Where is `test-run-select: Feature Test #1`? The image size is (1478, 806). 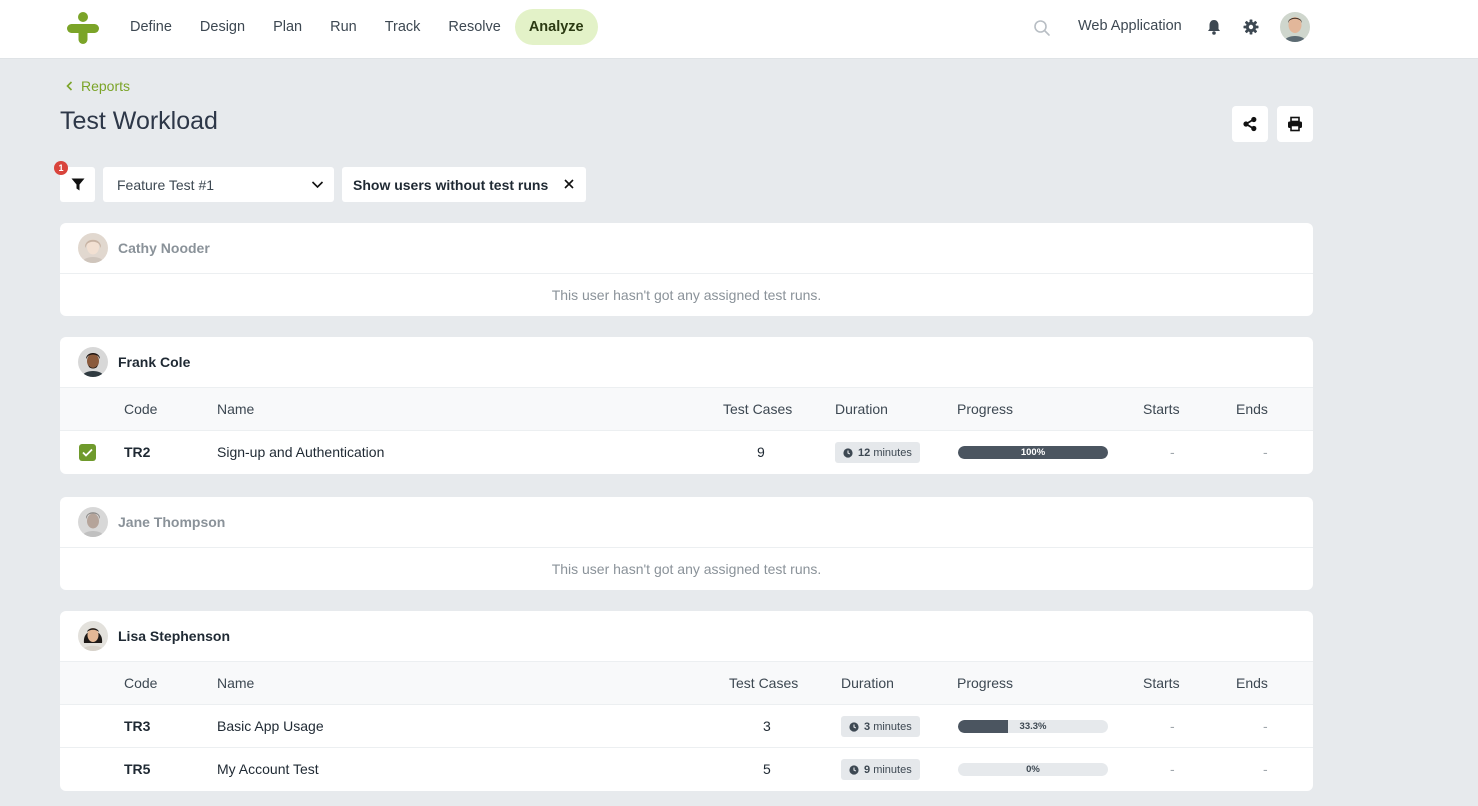
test-run-select: Feature Test #1 is located at coordinates (218, 184).